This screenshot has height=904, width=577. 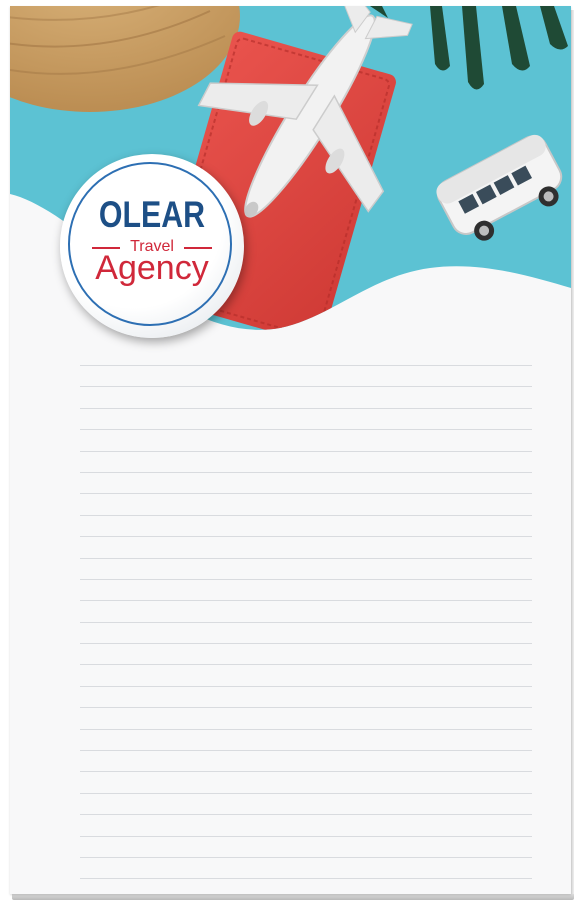 What do you see at coordinates (572, 453) in the screenshot?
I see `notepad-stack-edge` at bounding box center [572, 453].